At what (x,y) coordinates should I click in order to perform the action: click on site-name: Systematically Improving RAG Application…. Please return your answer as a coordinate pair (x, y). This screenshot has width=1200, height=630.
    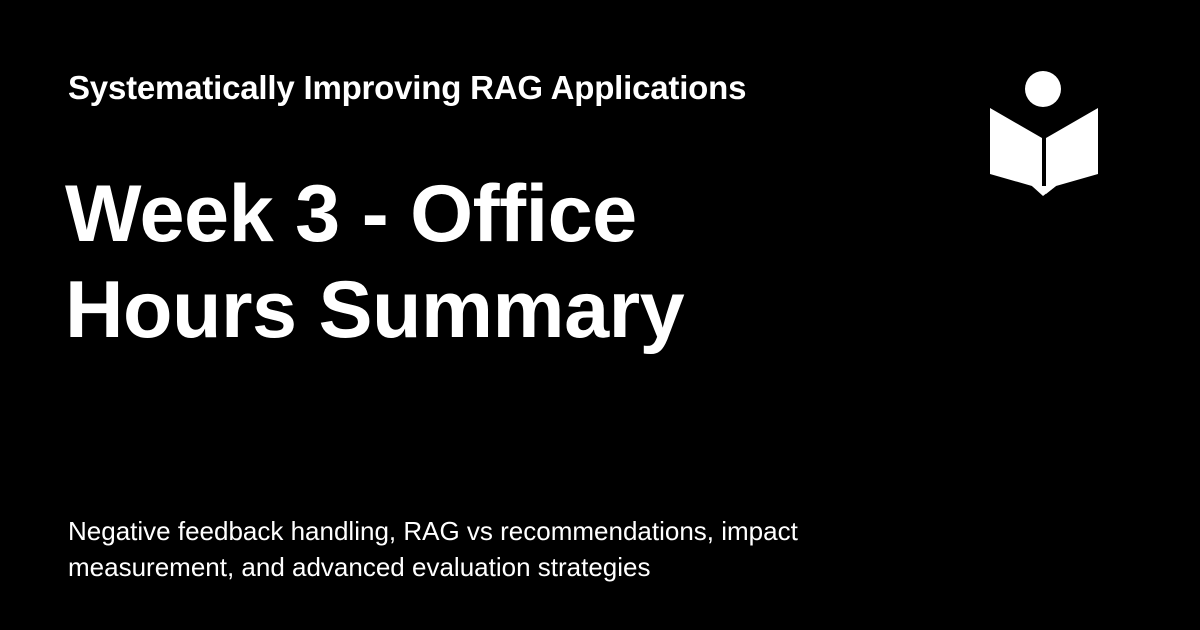
    Looking at the image, I should click on (407, 87).